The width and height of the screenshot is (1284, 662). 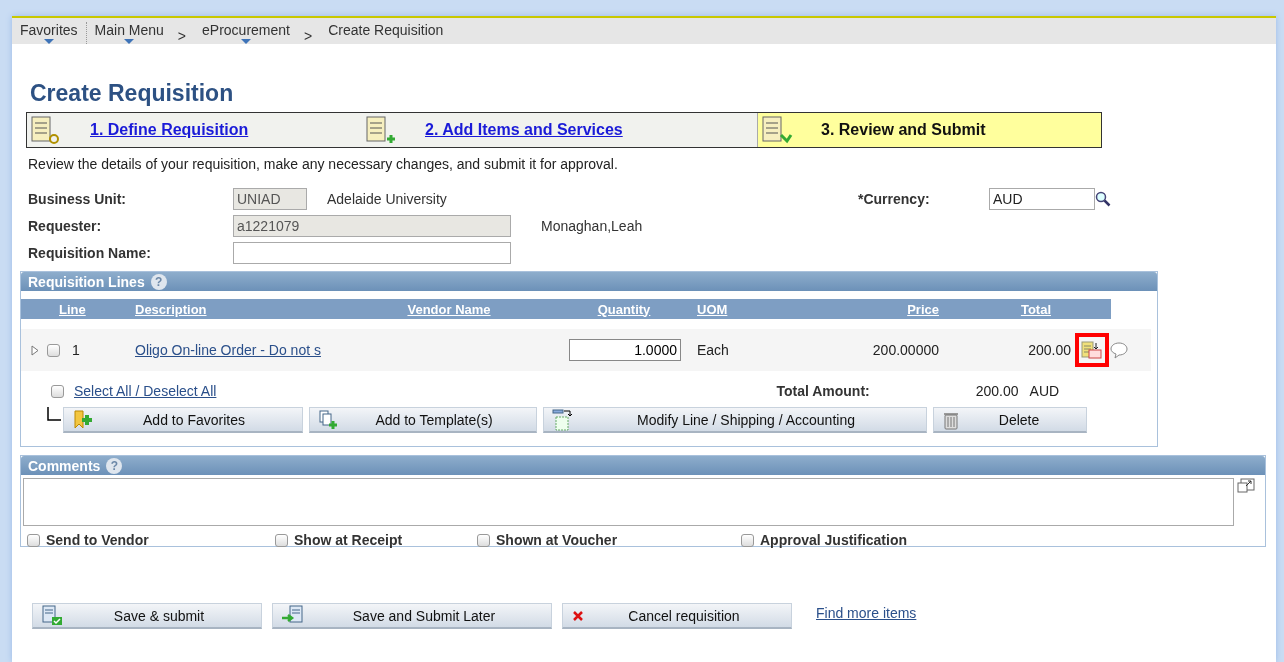 What do you see at coordinates (559, 130) in the screenshot?
I see `step-tab: 2. Add Items and Services` at bounding box center [559, 130].